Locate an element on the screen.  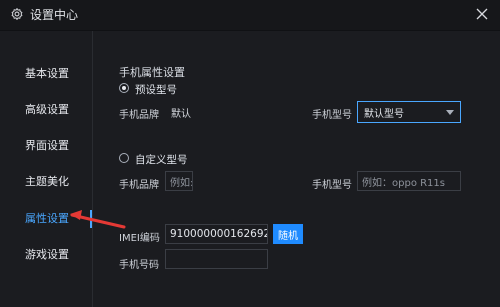
custom-model-radio is located at coordinates (124, 158).